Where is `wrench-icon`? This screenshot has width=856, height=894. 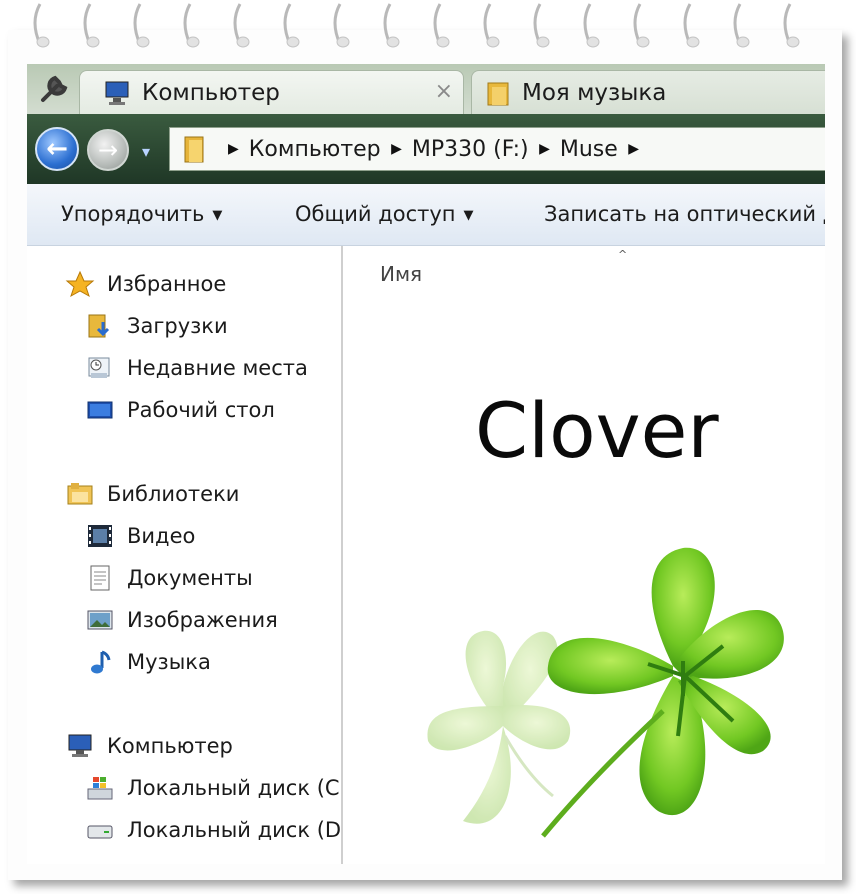
wrench-icon is located at coordinates (55, 90).